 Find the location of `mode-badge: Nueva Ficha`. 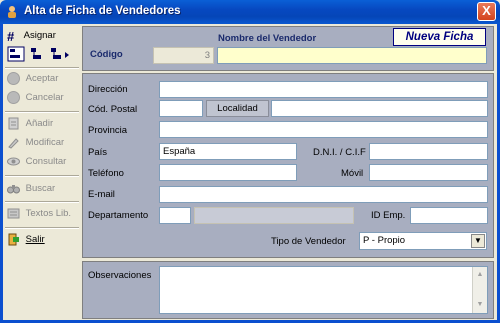

mode-badge: Nueva Ficha is located at coordinates (439, 37).